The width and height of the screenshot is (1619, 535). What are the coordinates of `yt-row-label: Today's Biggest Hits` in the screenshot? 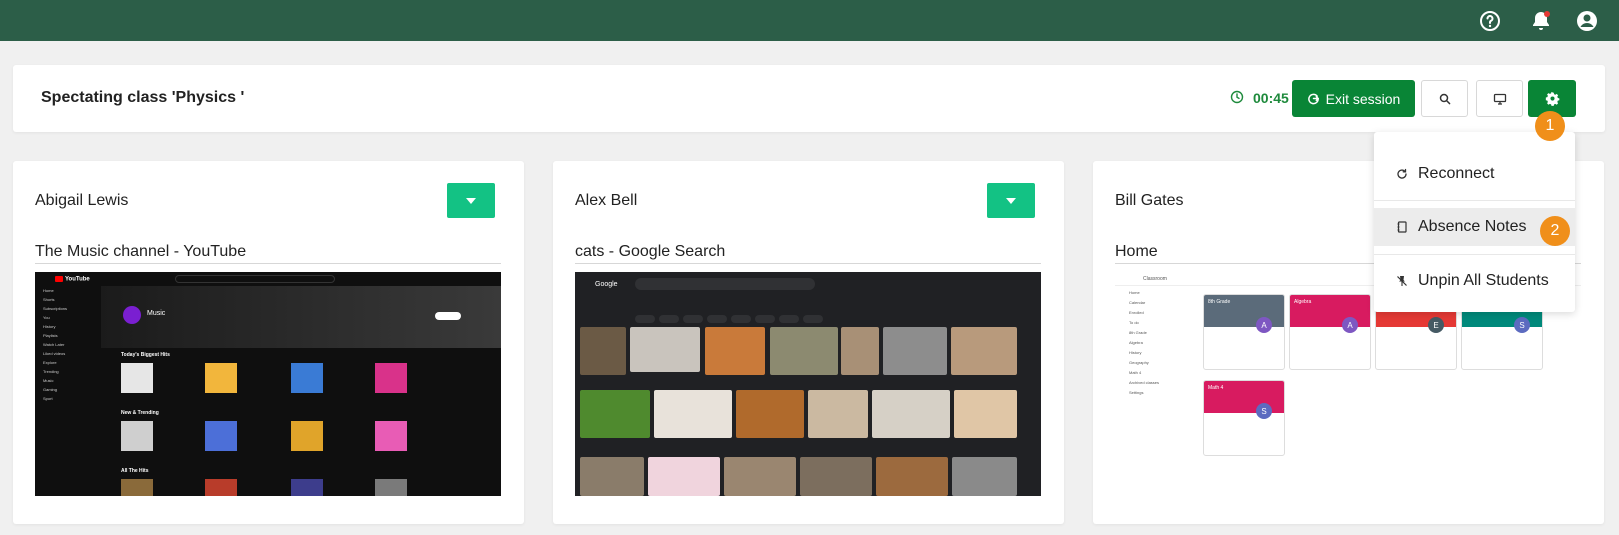 It's located at (145, 355).